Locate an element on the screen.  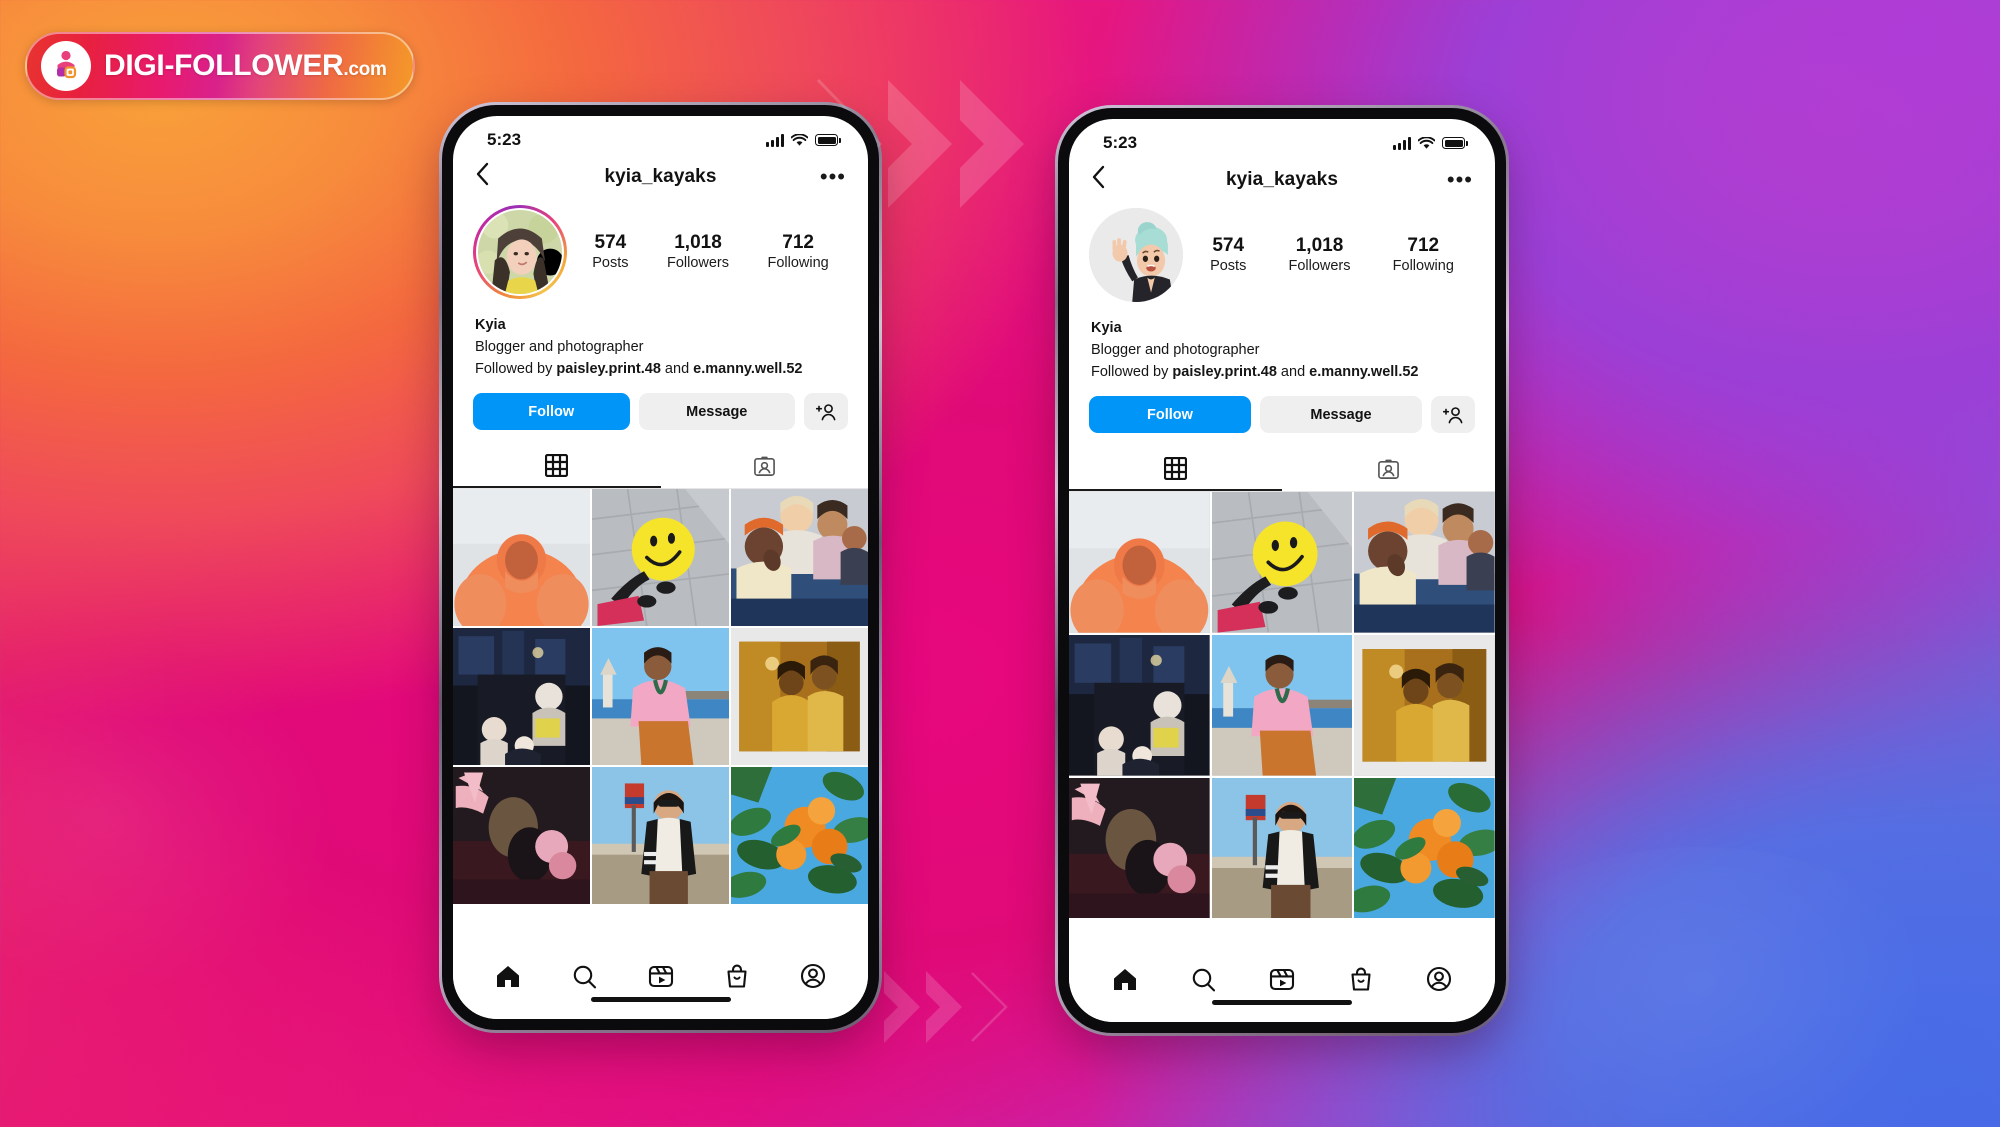
home-indicator is located at coordinates (1282, 1011).